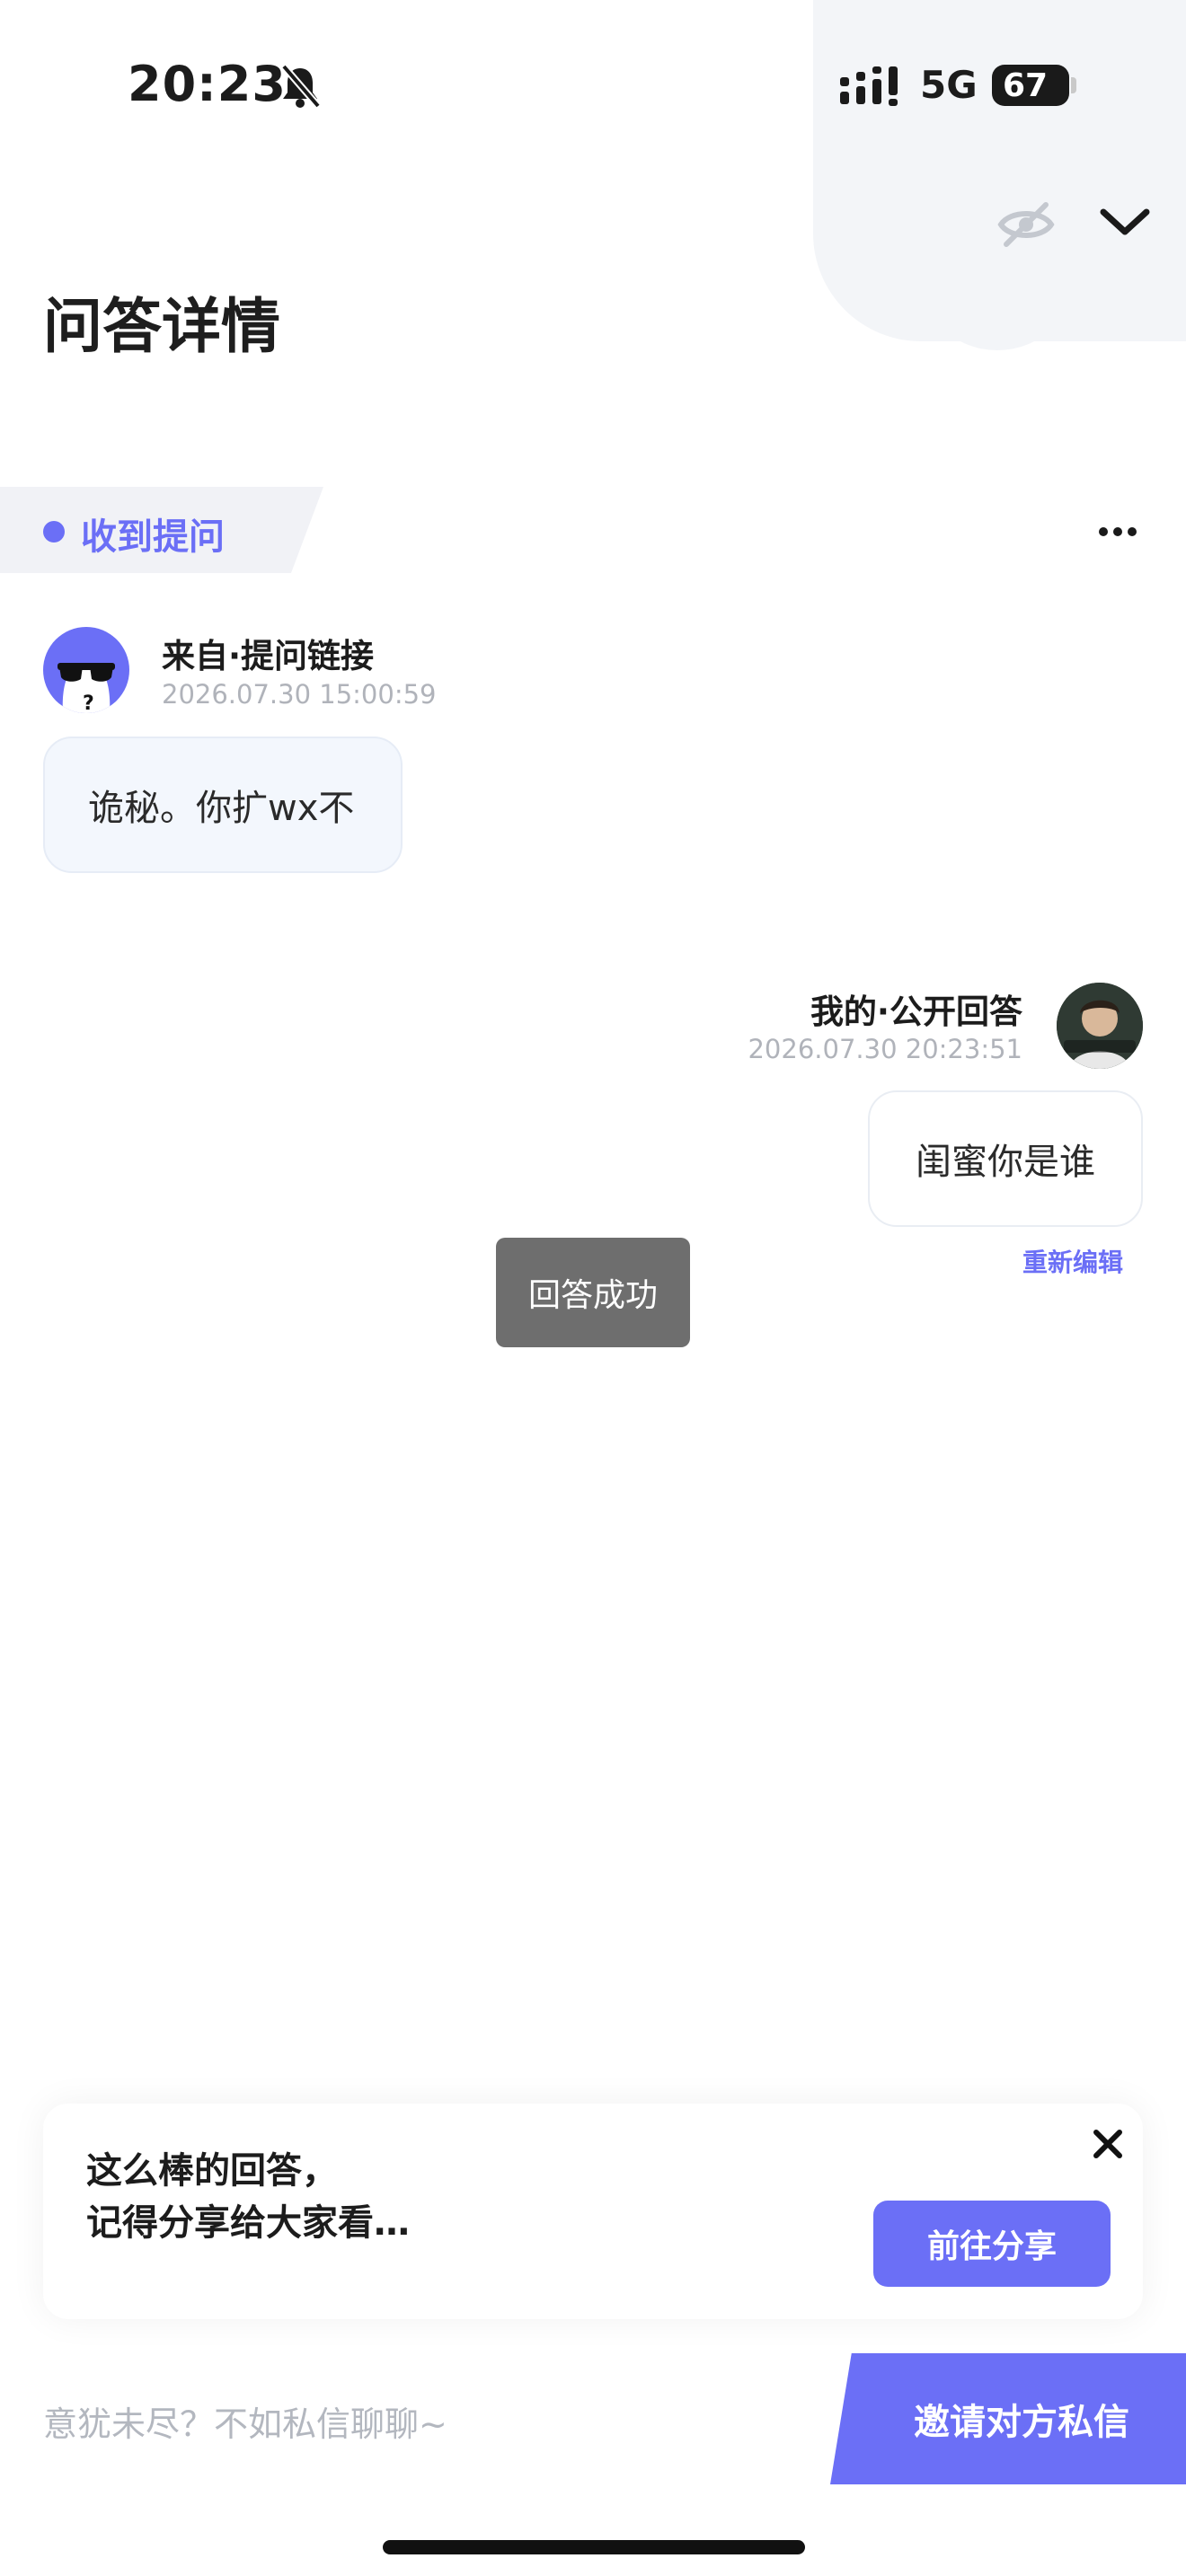 The image size is (1186, 2576). What do you see at coordinates (916, 1012) in the screenshot?
I see `answer-source: 我的·公开回答` at bounding box center [916, 1012].